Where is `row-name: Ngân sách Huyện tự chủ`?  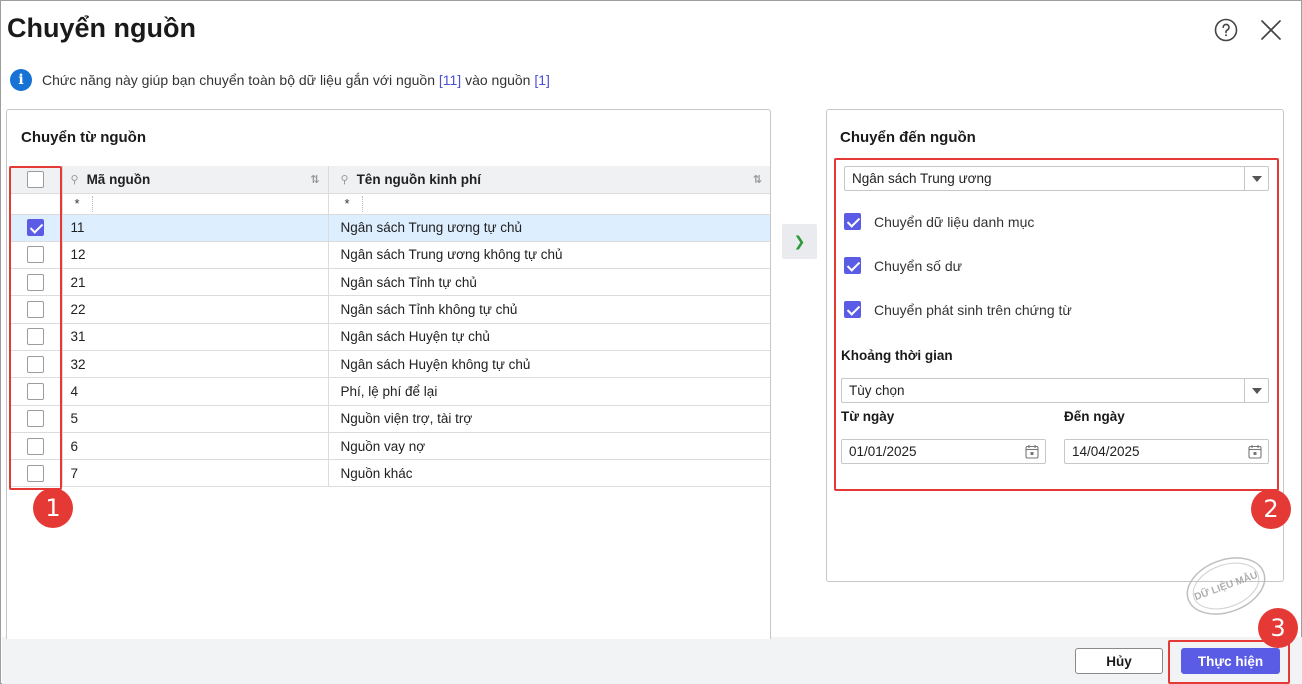 row-name: Ngân sách Huyện tự chủ is located at coordinates (548, 337).